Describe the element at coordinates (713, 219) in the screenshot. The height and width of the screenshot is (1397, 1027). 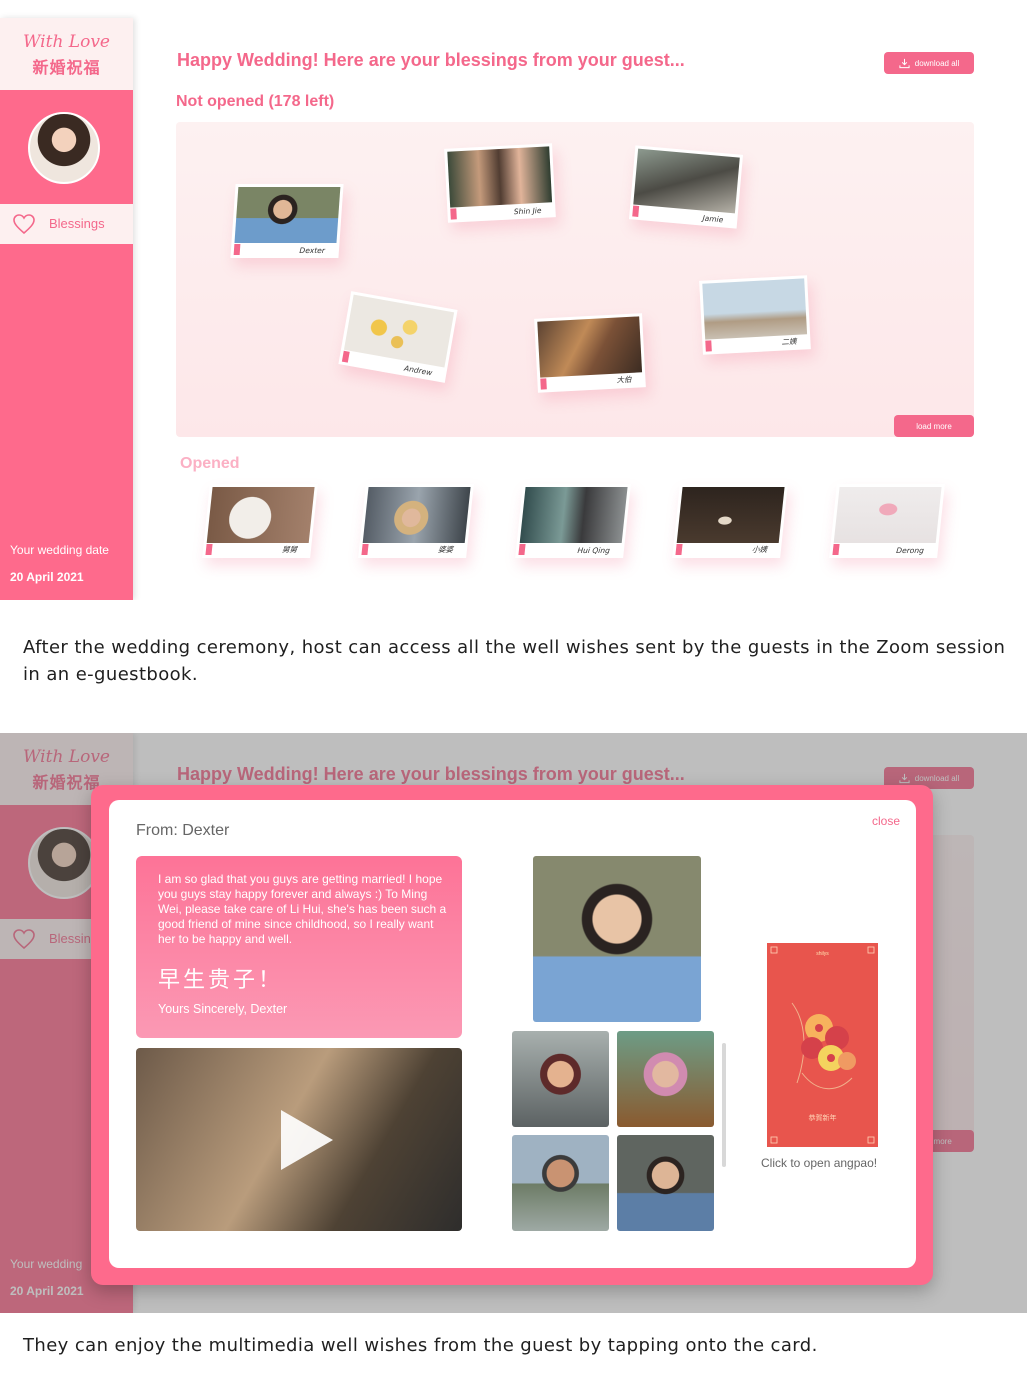
I see `card-name: Jamie` at that location.